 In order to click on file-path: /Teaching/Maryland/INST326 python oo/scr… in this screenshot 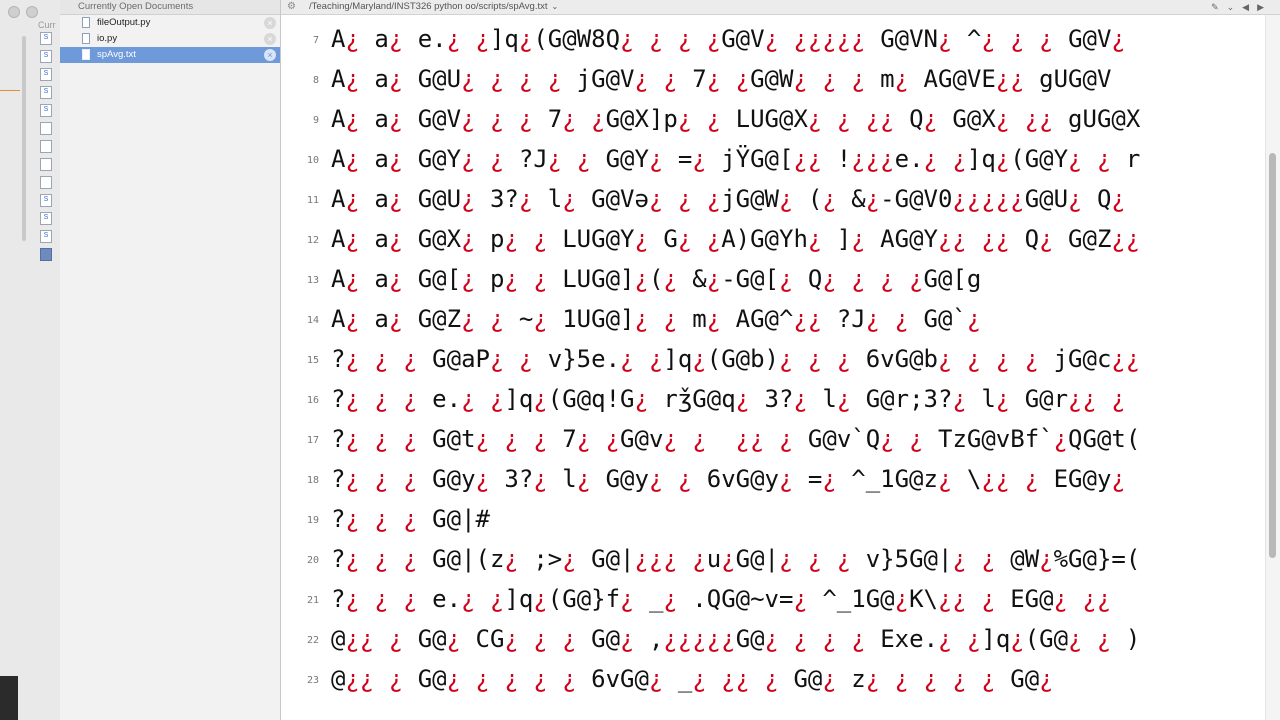, I will do `click(433, 7)`.